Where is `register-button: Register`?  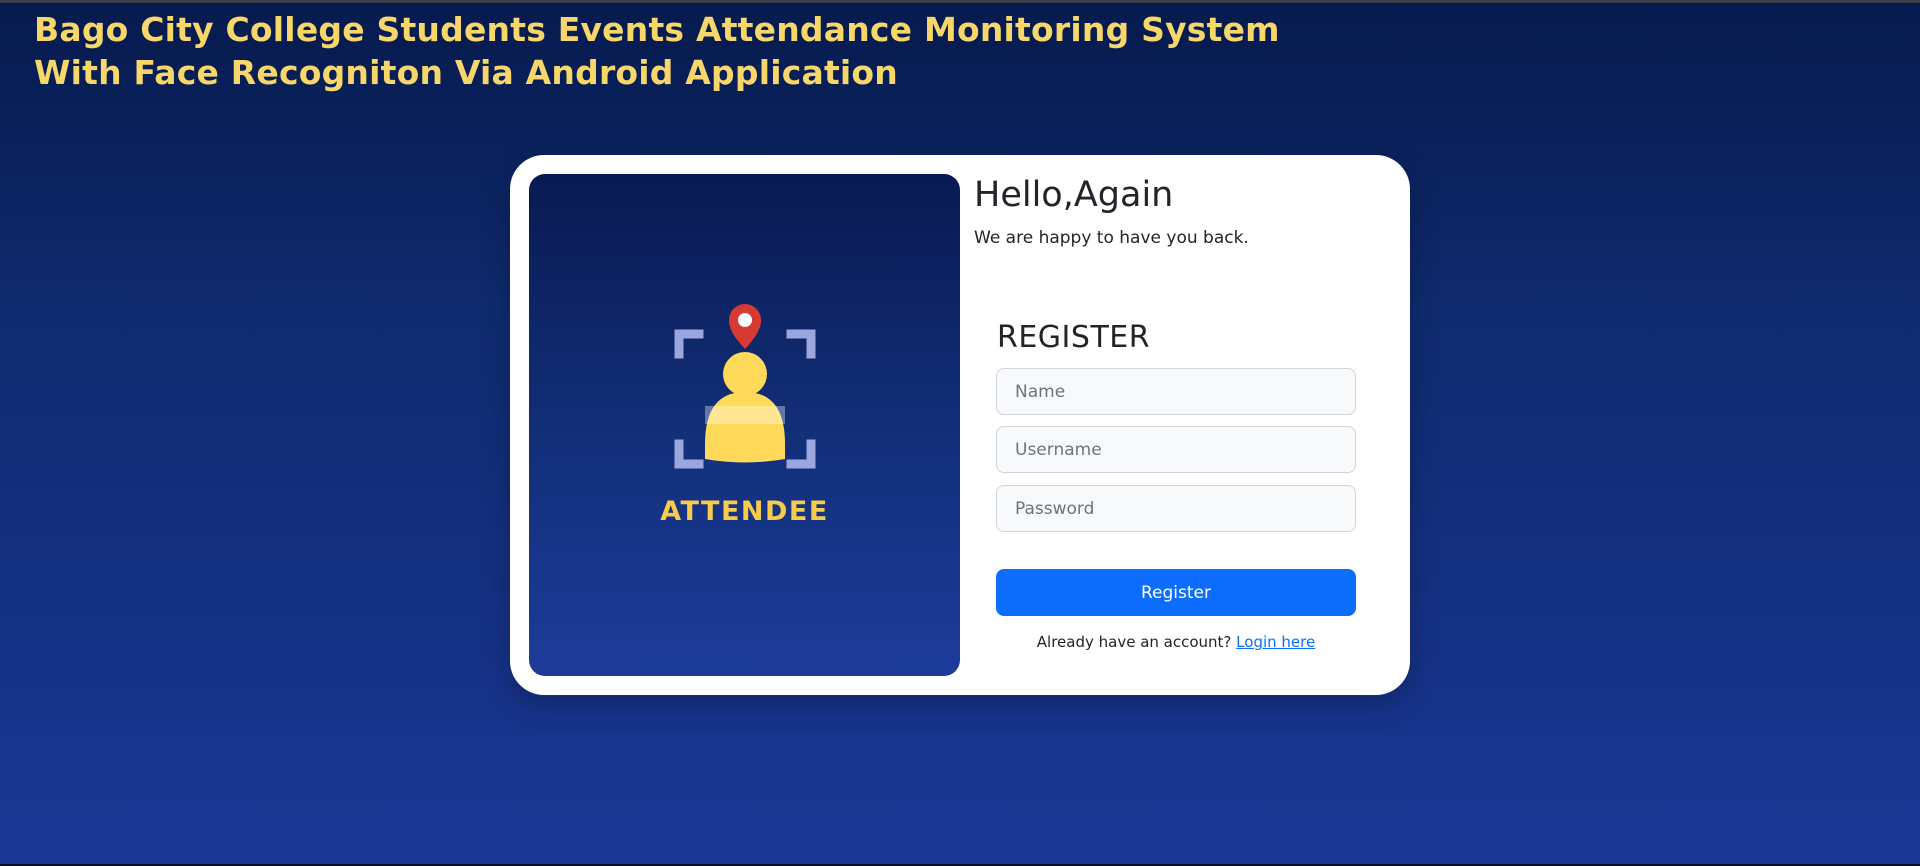
register-button: Register is located at coordinates (1176, 592).